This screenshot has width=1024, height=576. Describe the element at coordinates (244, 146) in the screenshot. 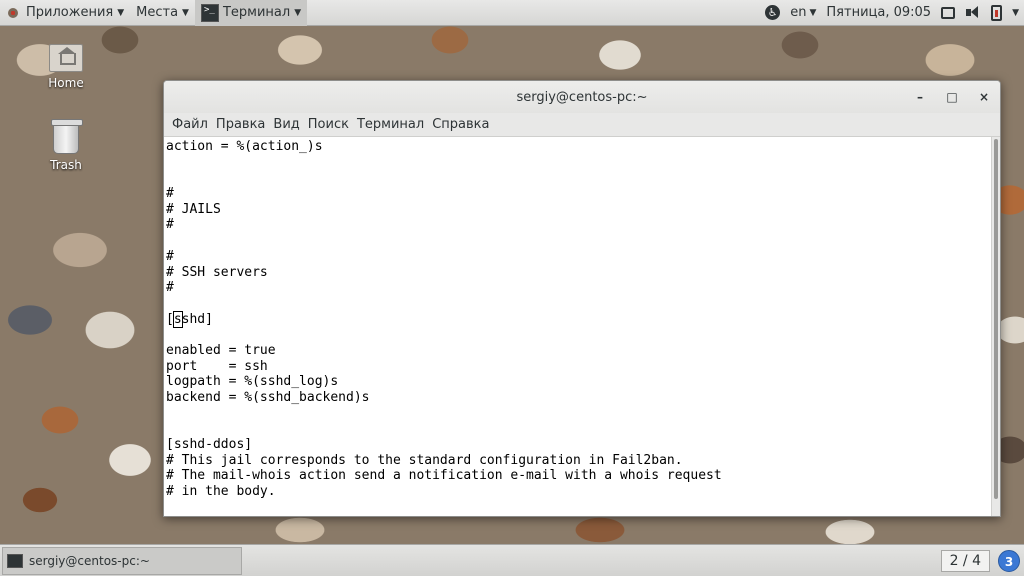

I see `terminal-line: action = %(action_)s` at that location.